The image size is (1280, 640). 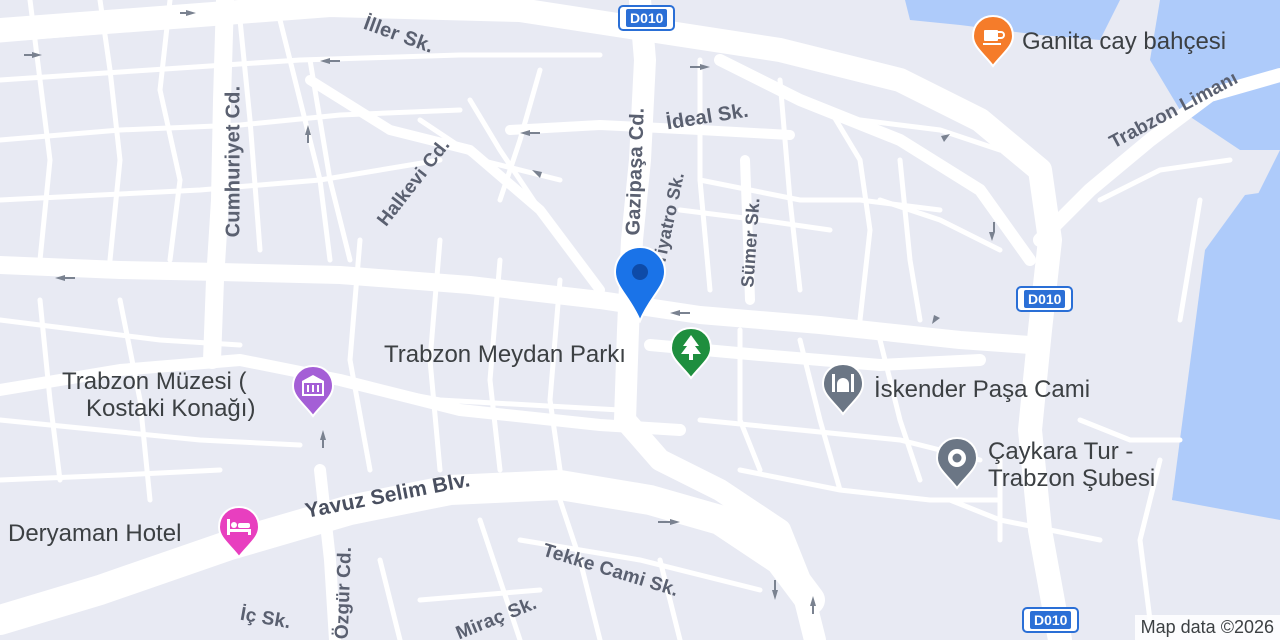 I want to click on map-attribution: Map data ©2026, so click(x=1207, y=627).